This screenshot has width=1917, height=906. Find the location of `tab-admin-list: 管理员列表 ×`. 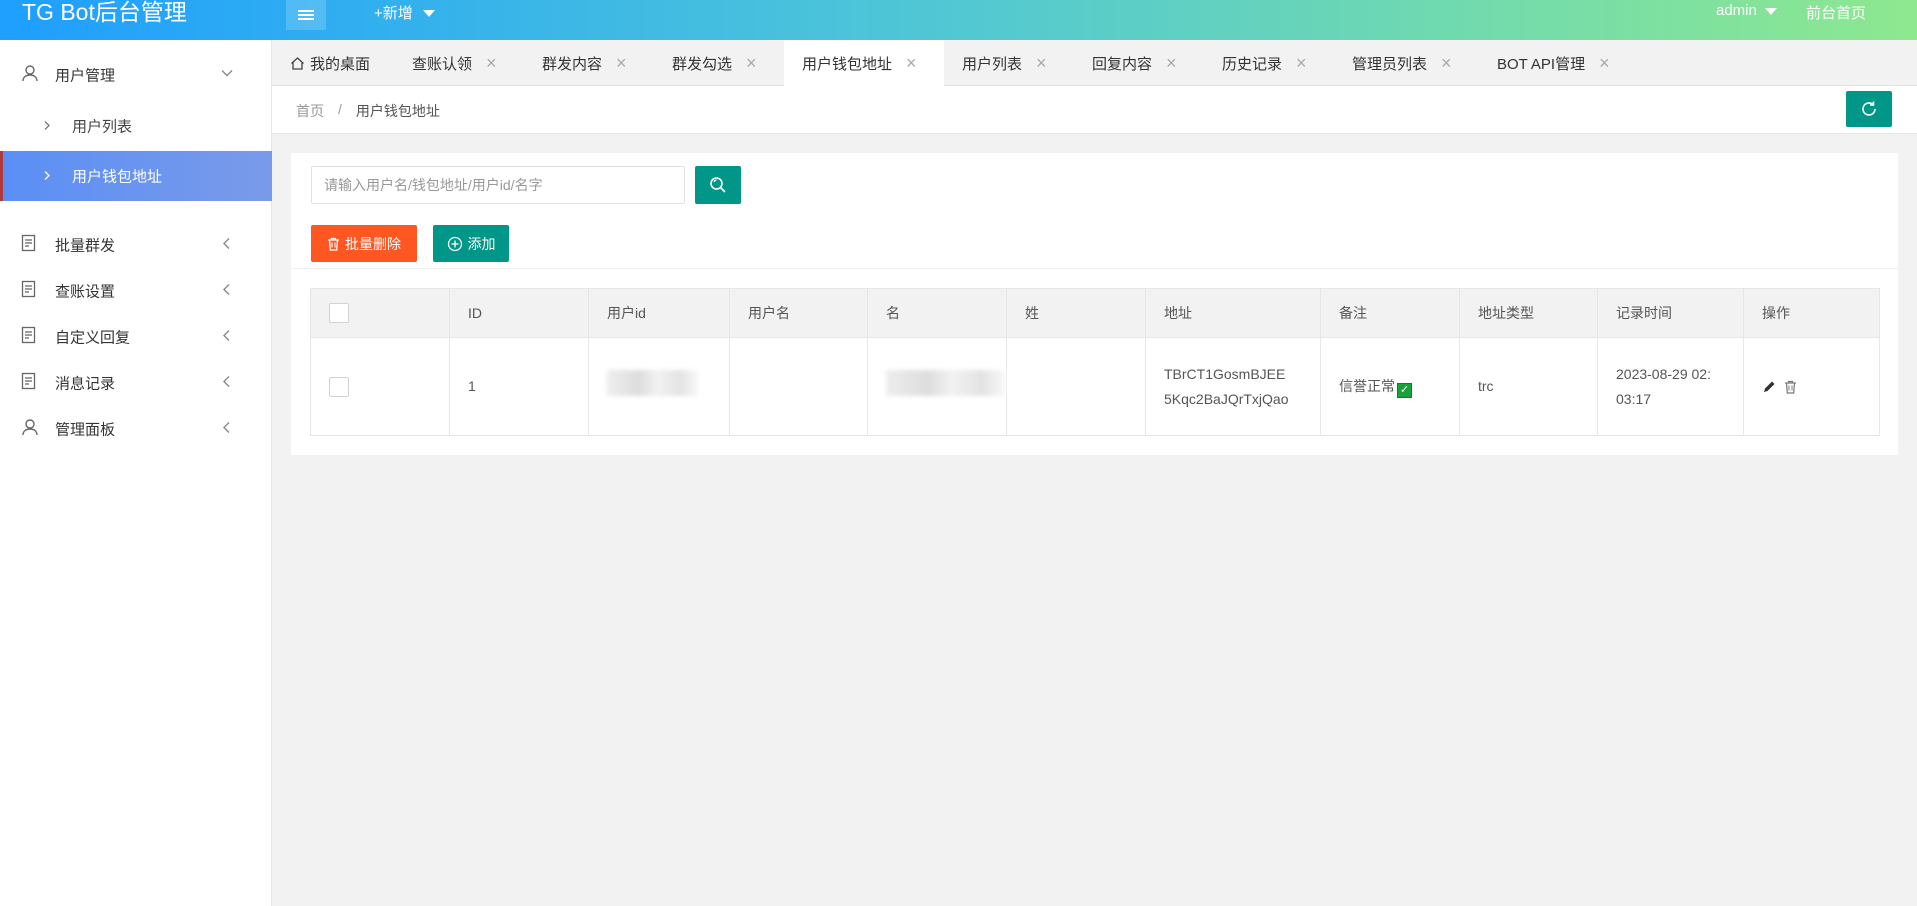

tab-admin-list: 管理员列表 × is located at coordinates (1402, 63).